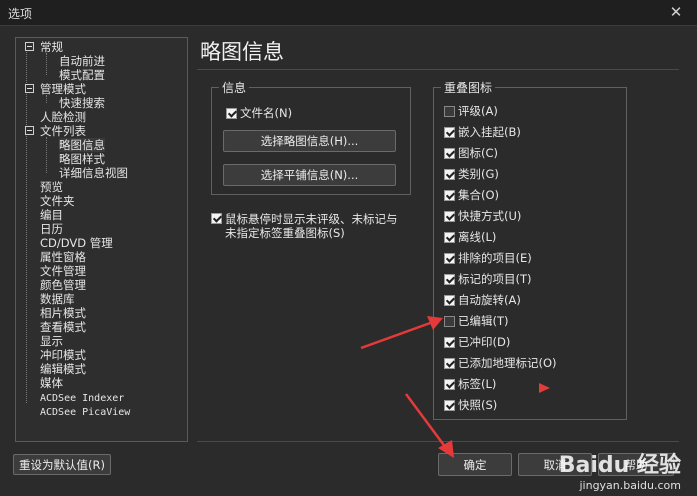 This screenshot has width=697, height=496. What do you see at coordinates (63, 257) in the screenshot?
I see `tree-item-properties-pane: 属性窗格` at bounding box center [63, 257].